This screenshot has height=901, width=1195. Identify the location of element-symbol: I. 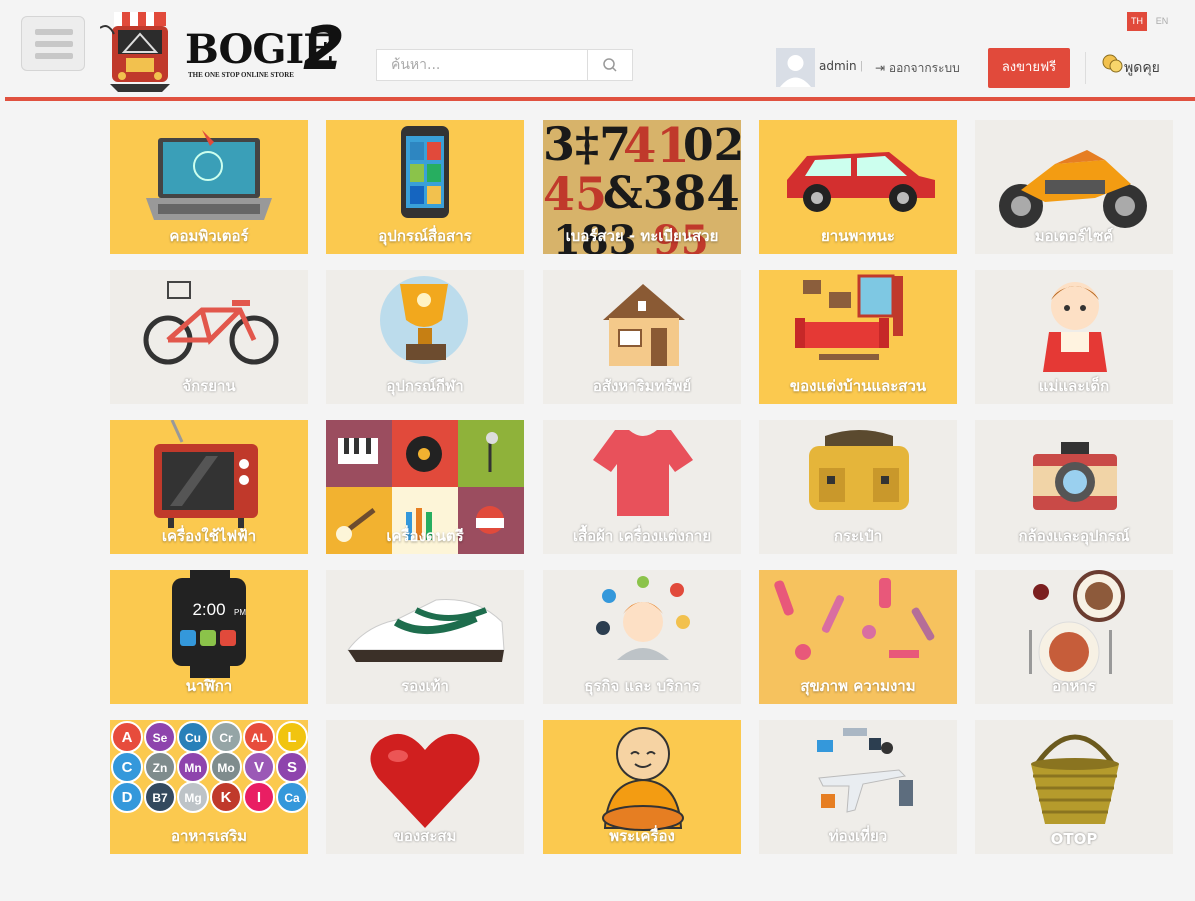
(259, 797).